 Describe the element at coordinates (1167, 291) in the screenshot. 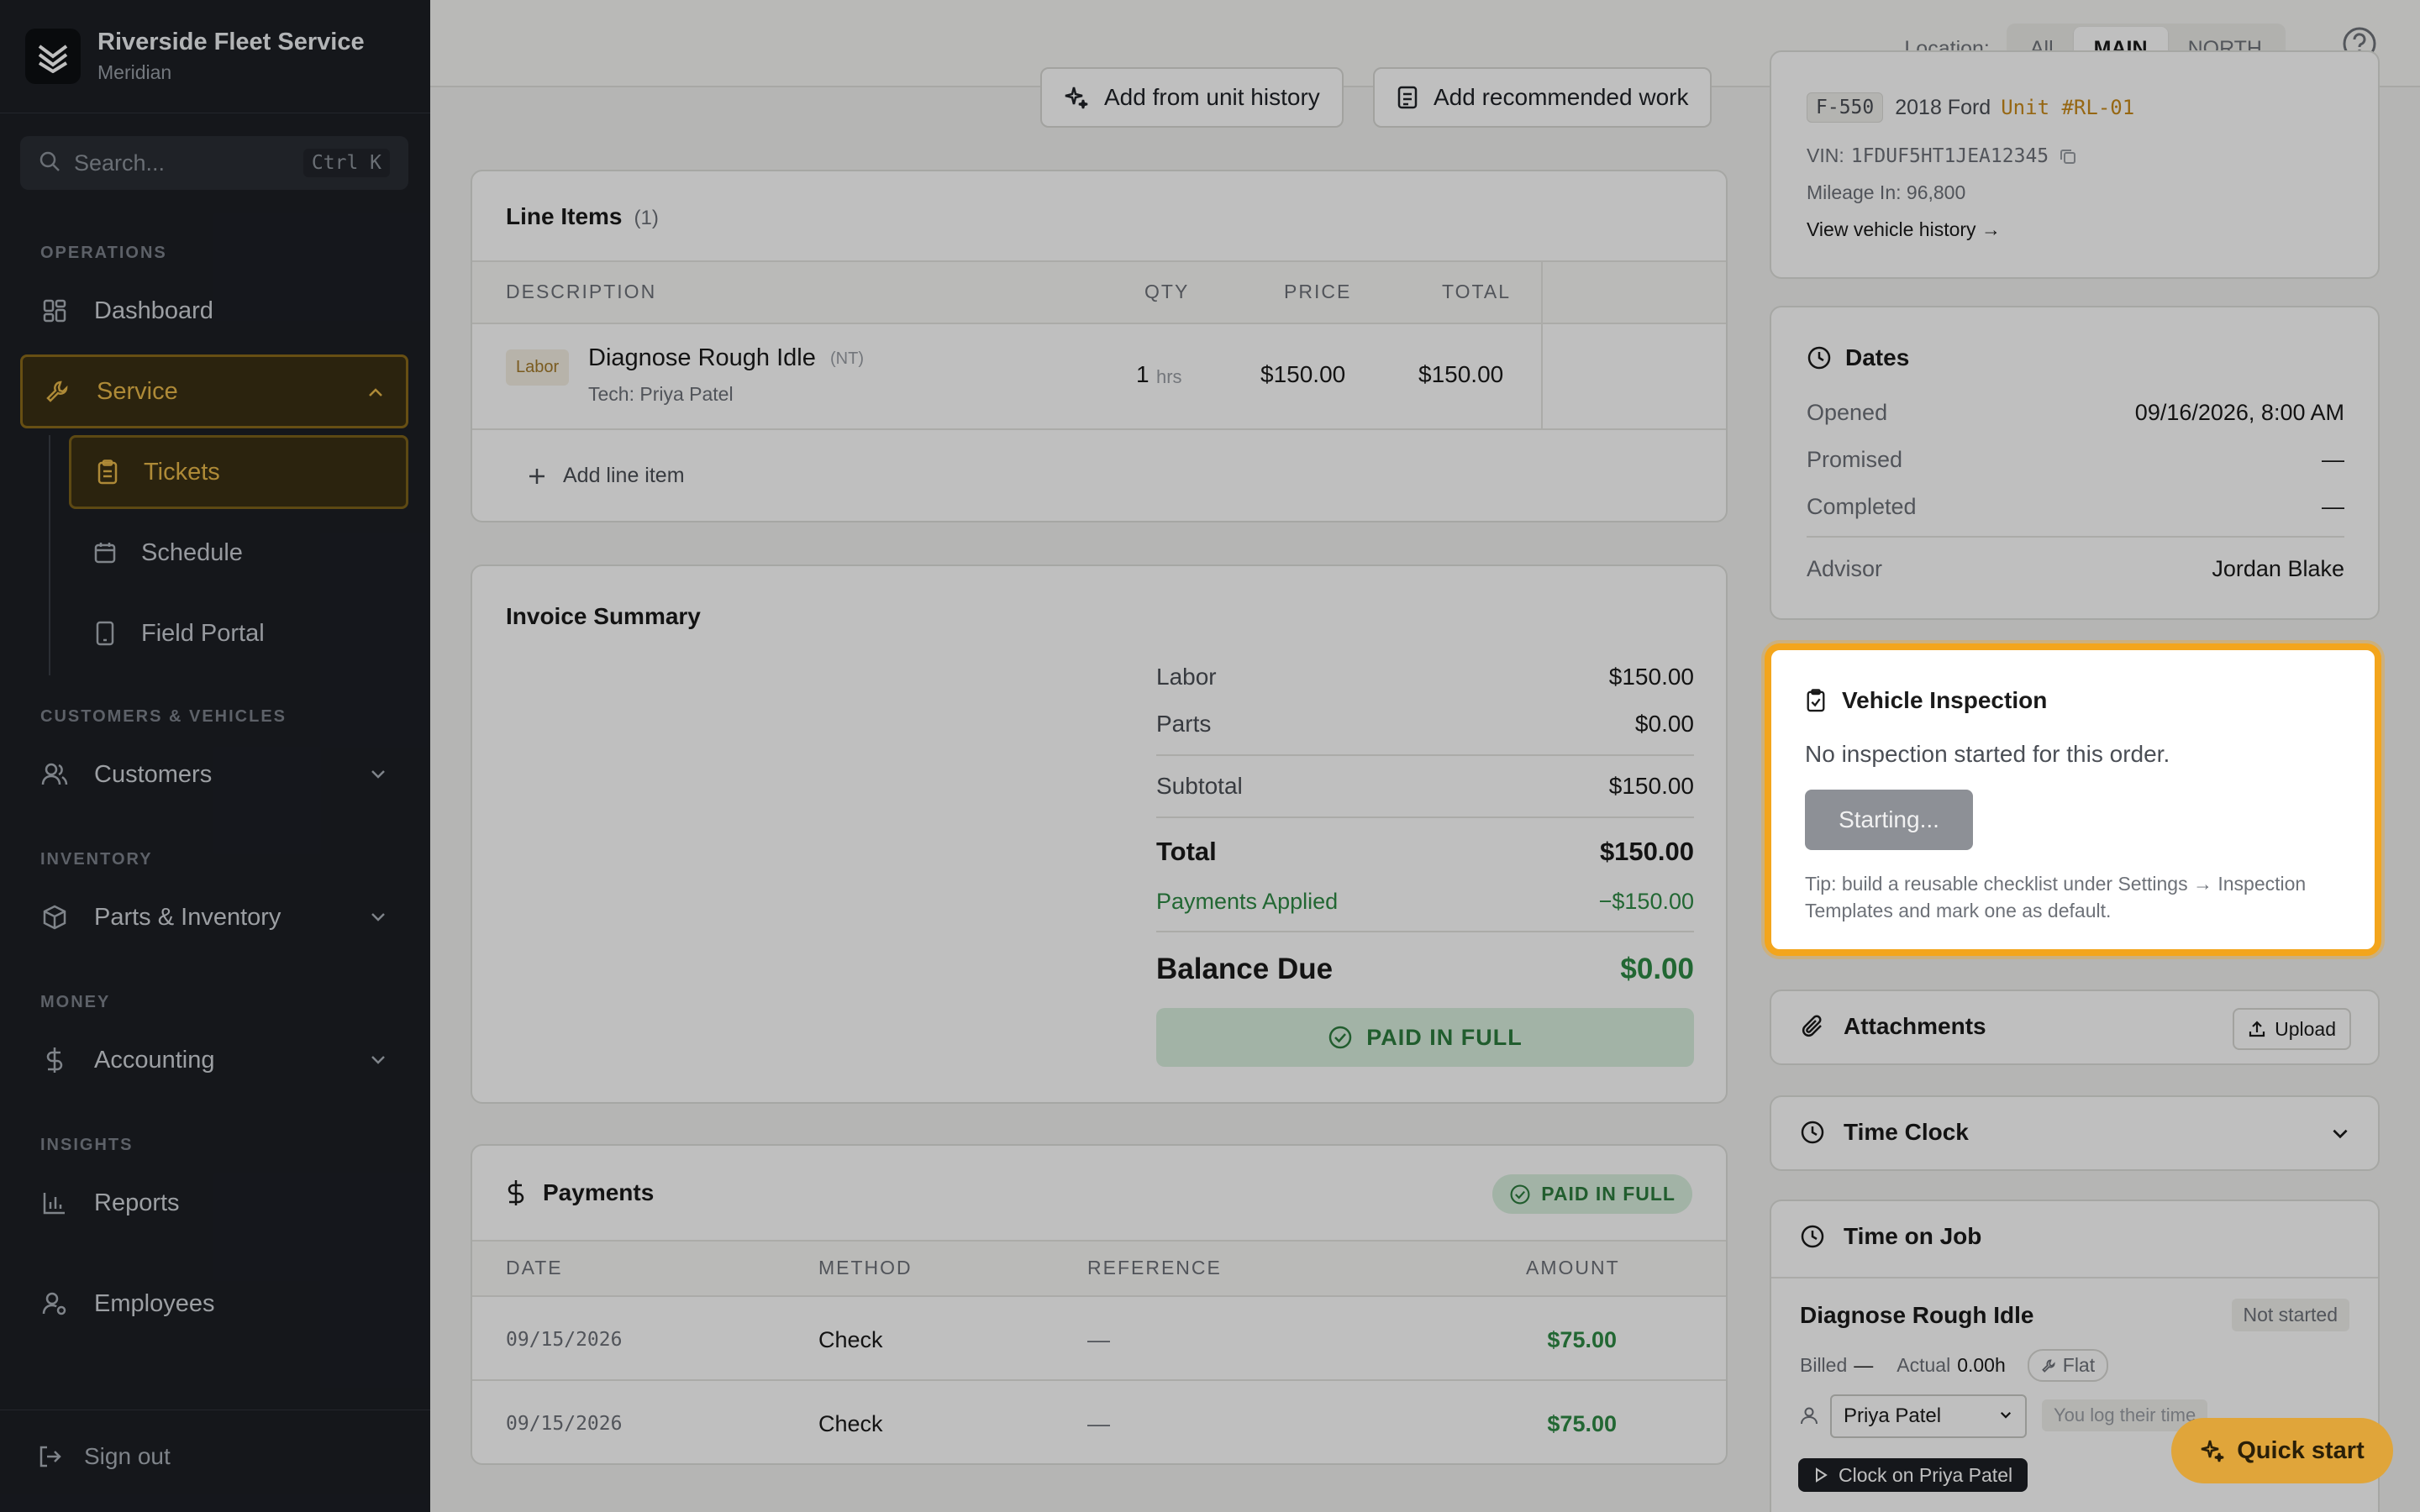

I see `col-qty: QTY` at that location.